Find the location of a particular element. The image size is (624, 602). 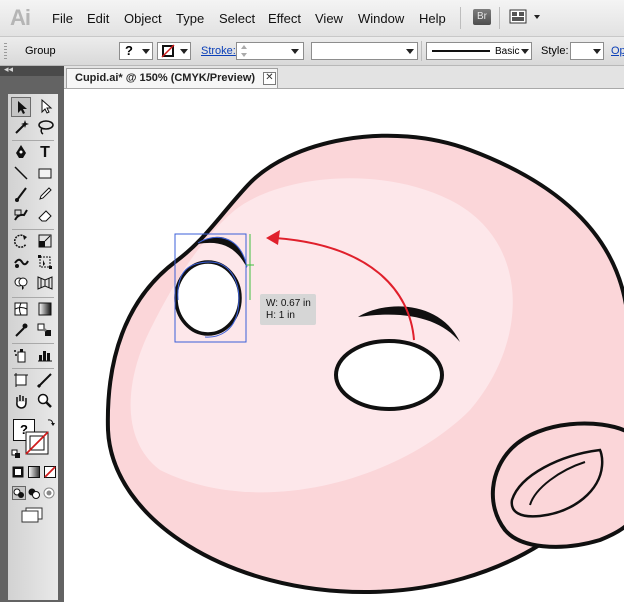

tooltip-height: H: 1 in is located at coordinates (280, 315).